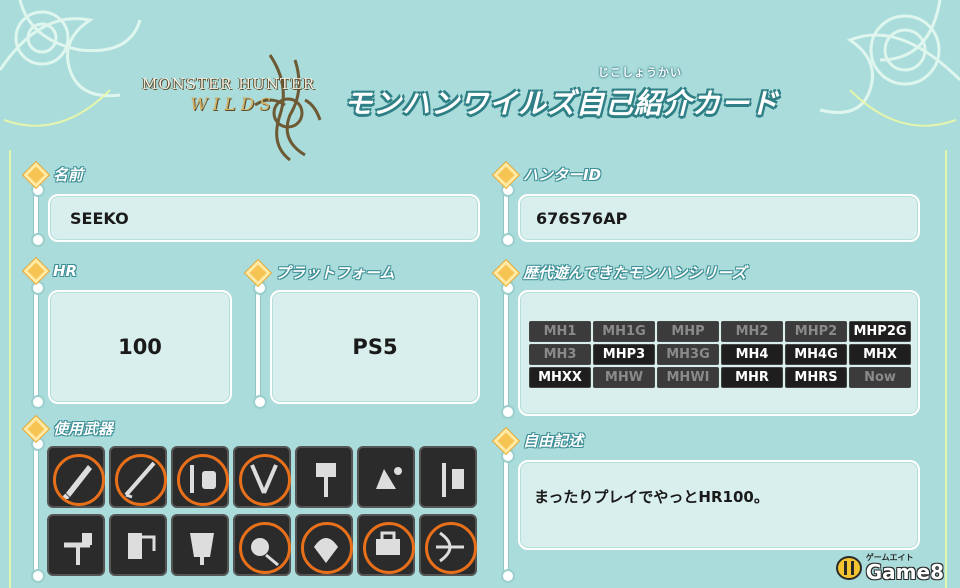  Describe the element at coordinates (640, 72) in the screenshot. I see `title-ruby: じこしょうかい` at that location.